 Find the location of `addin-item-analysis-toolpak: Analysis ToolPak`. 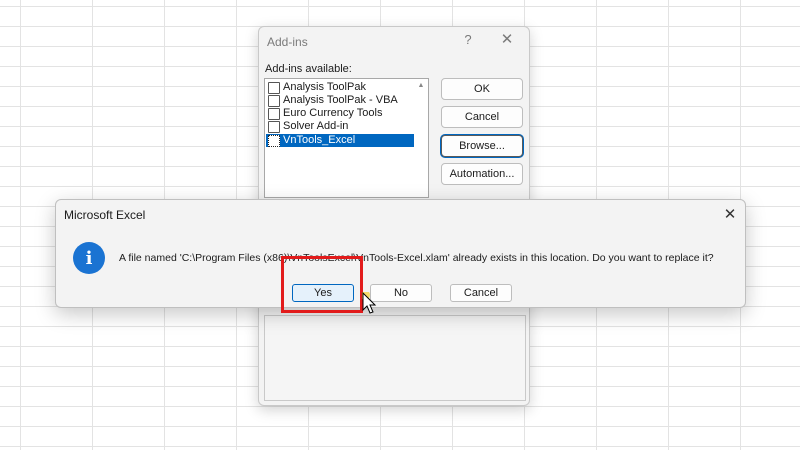

addin-item-analysis-toolpak: Analysis ToolPak is located at coordinates (340, 87).